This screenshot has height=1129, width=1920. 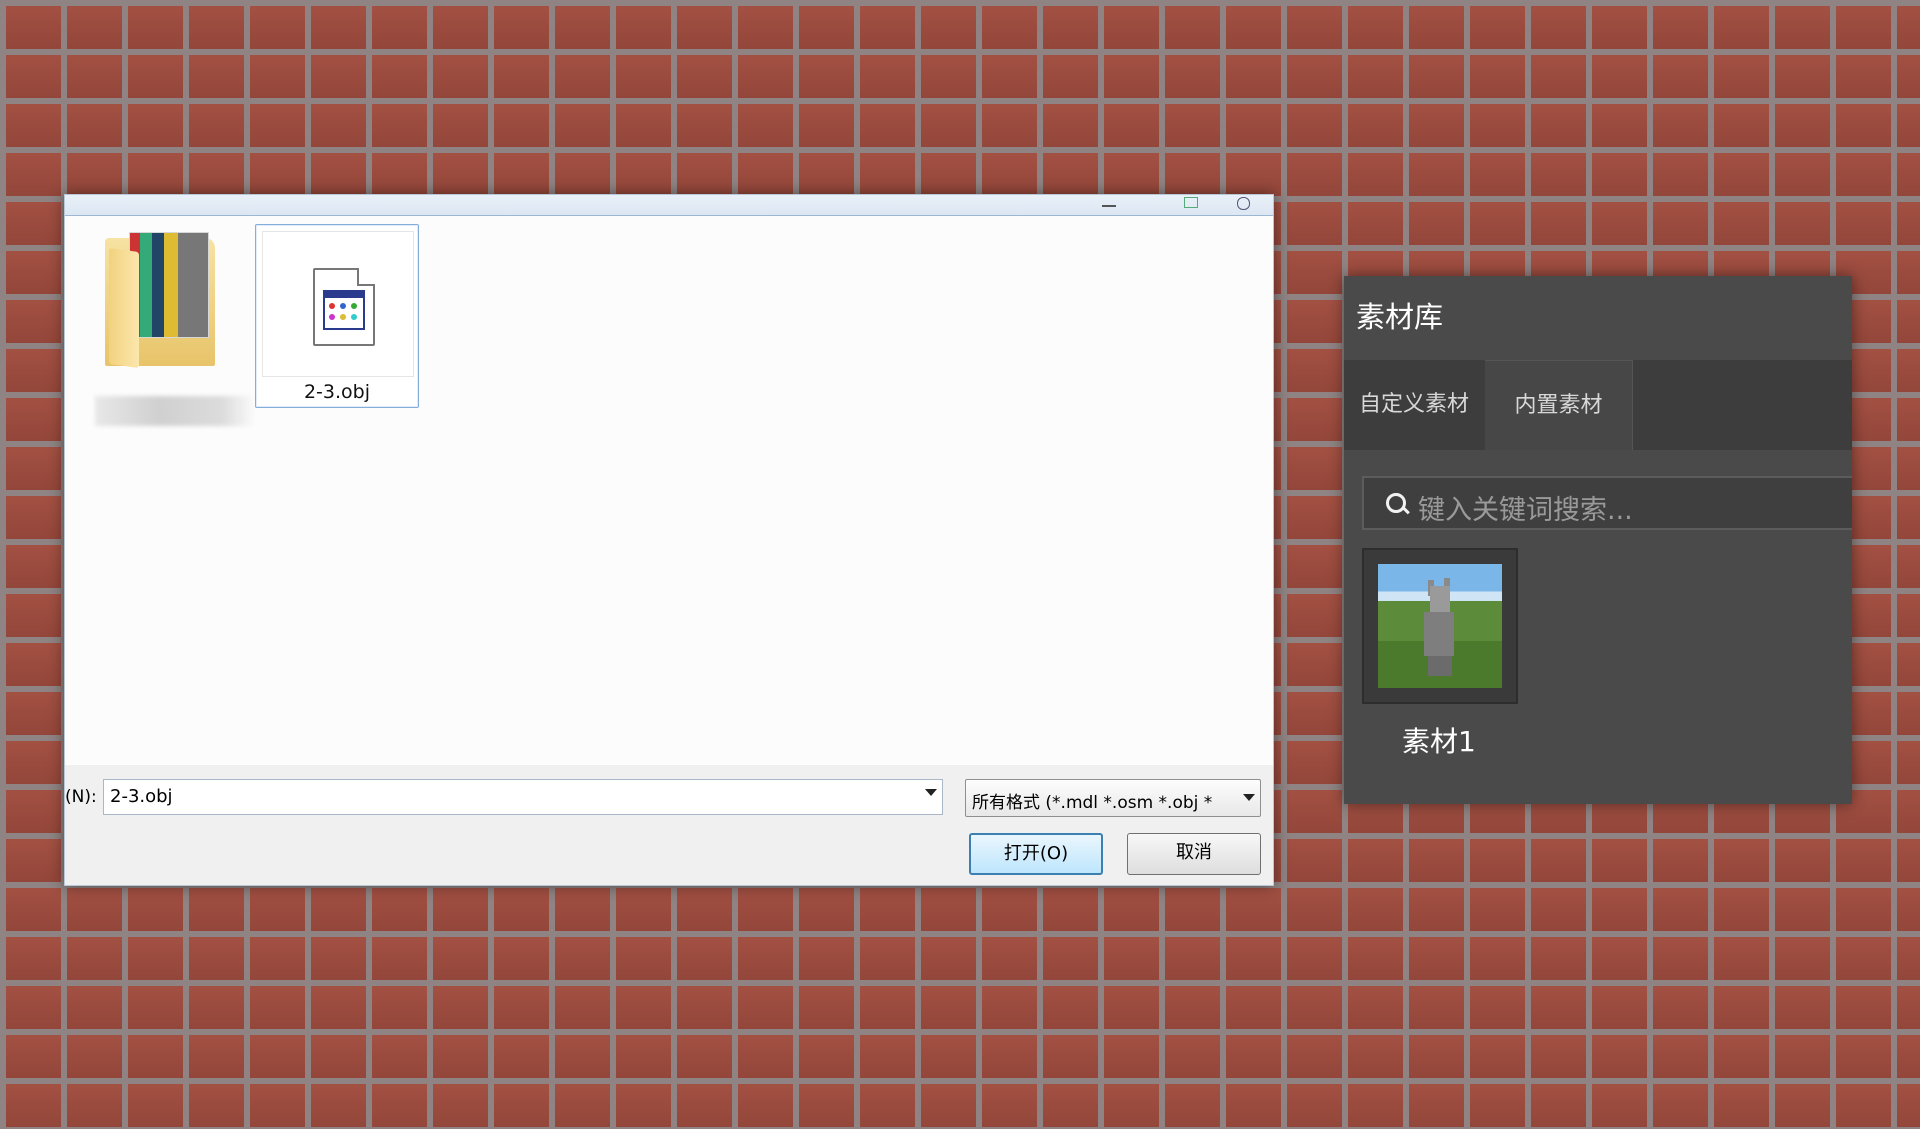 What do you see at coordinates (1400, 317) in the screenshot?
I see `panel-title: 素材库` at bounding box center [1400, 317].